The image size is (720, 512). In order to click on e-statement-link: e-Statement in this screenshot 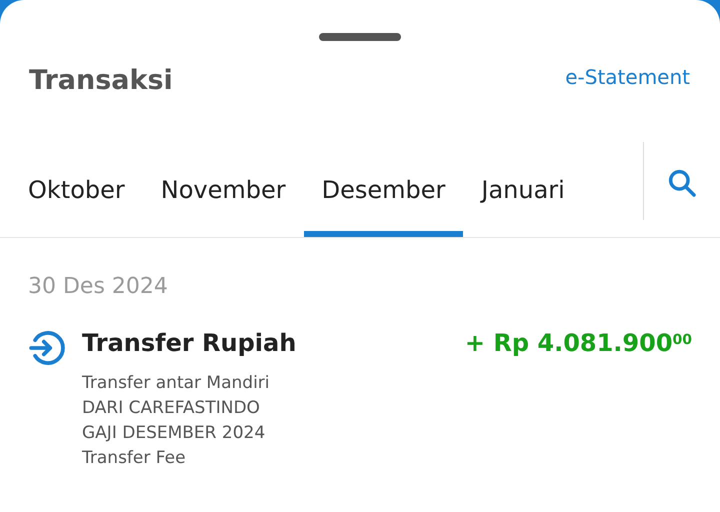, I will do `click(627, 77)`.